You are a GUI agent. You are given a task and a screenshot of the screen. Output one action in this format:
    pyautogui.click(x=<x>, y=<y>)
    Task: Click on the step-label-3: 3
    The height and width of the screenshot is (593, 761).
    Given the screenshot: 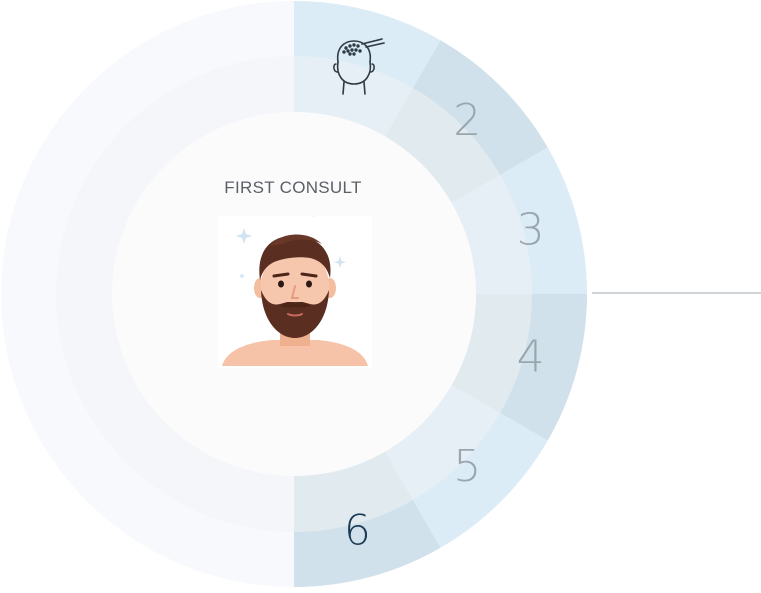 What is the action you would take?
    pyautogui.click(x=531, y=230)
    